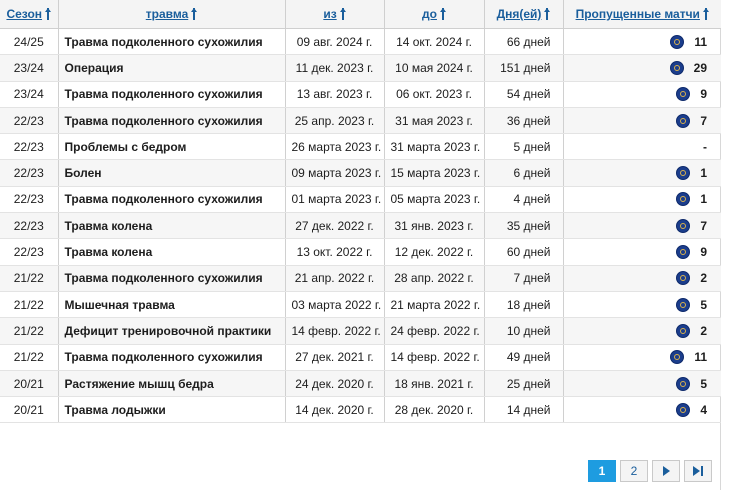 The height and width of the screenshot is (490, 730). I want to click on last-icon, so click(698, 471).